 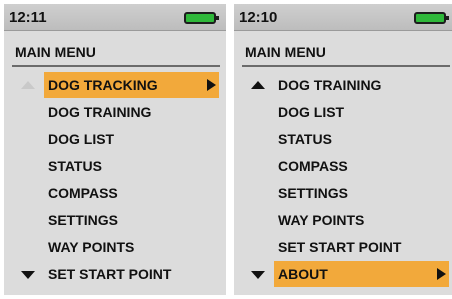 What do you see at coordinates (28, 17) in the screenshot?
I see `clock: 12:11` at bounding box center [28, 17].